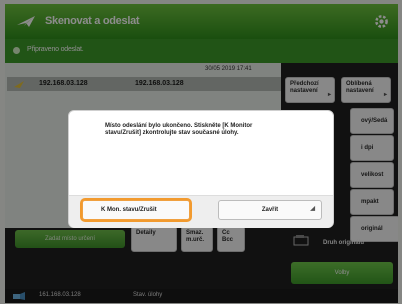  I want to click on monitor-status-cancel-button: K Mon. stavu/Zrušit, so click(136, 210).